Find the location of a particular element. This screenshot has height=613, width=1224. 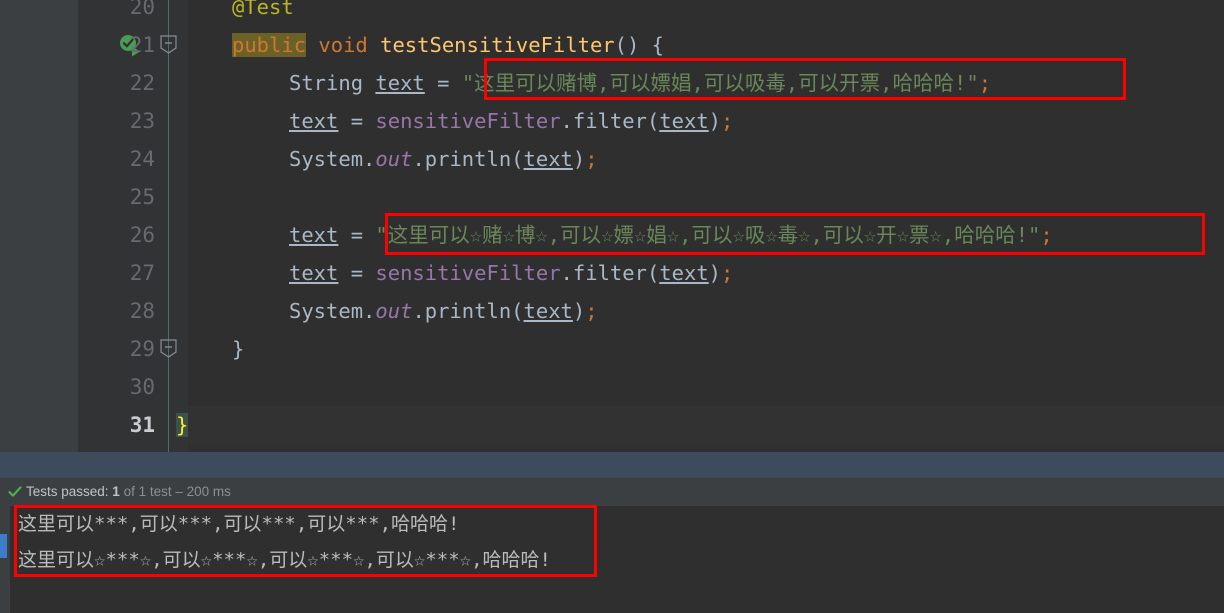

editor-line: 21 public void testSensitiveFilter() { is located at coordinates (612, 45).